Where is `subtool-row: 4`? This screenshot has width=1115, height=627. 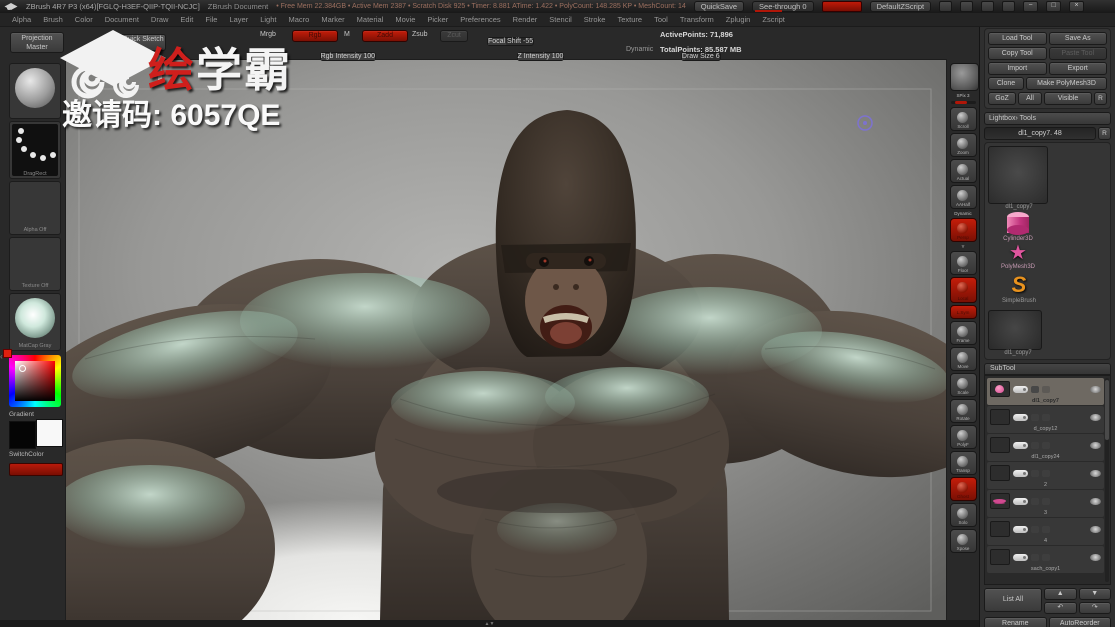 subtool-row: 4 is located at coordinates (1045, 531).